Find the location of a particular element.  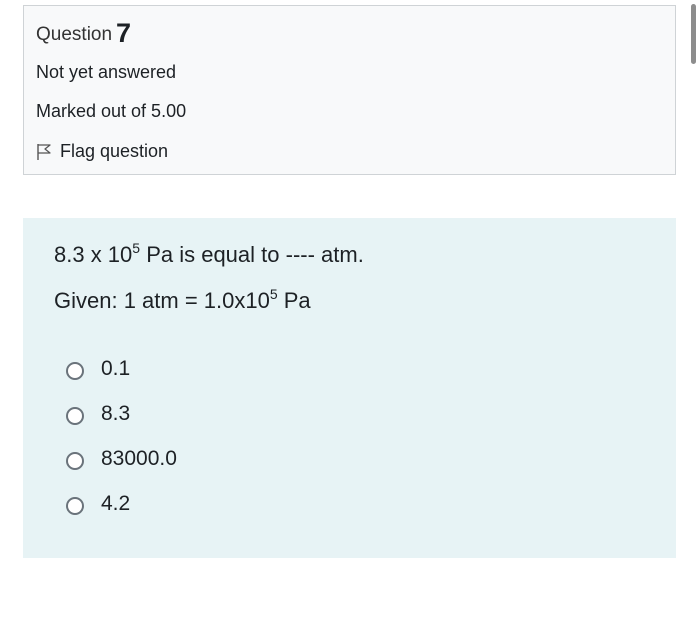

question-given: Given: 1 atm = 1.0x105 Pa is located at coordinates (182, 300).